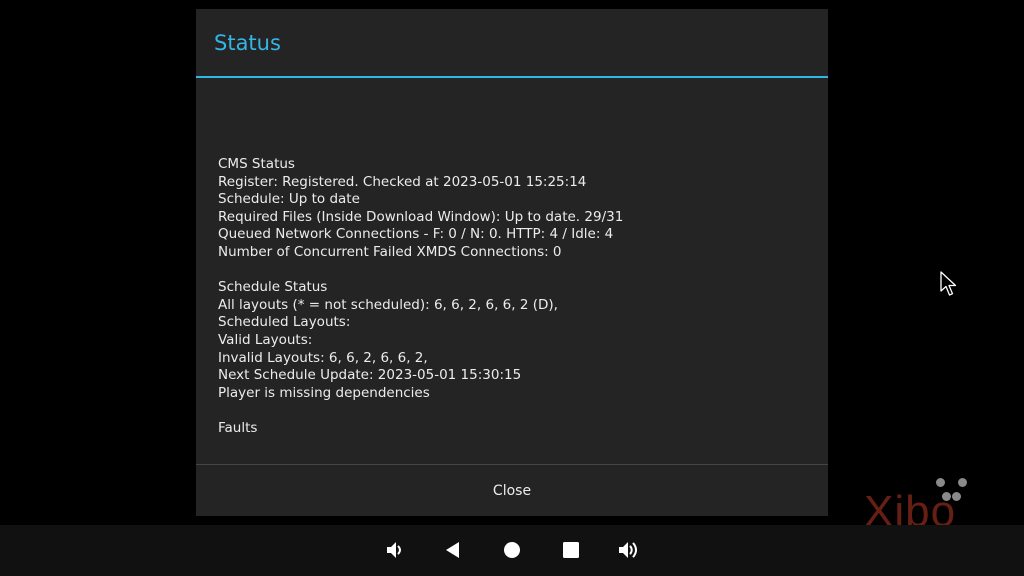  Describe the element at coordinates (273, 287) in the screenshot. I see `status-line: Schedule Status` at that location.